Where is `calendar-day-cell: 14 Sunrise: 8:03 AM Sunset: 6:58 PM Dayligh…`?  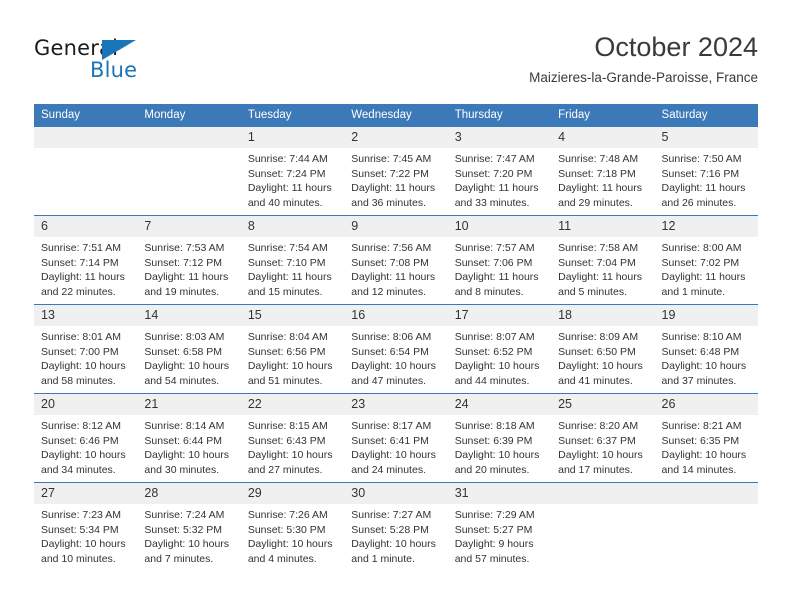
calendar-day-cell: 14 Sunrise: 8:03 AM Sunset: 6:58 PM Dayligh… is located at coordinates (189, 349).